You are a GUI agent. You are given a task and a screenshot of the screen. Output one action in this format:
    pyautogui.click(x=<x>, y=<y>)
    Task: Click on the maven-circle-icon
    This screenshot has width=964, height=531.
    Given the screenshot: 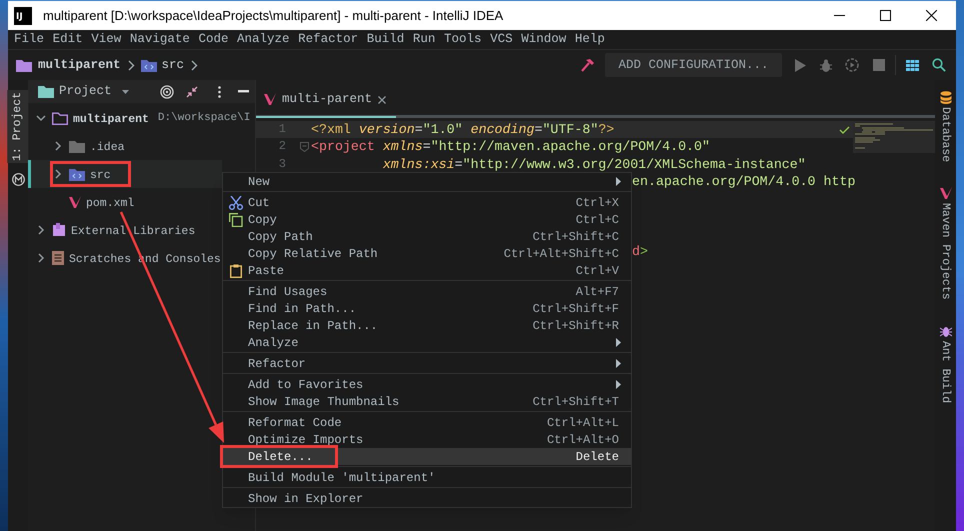 What is the action you would take?
    pyautogui.click(x=18, y=179)
    